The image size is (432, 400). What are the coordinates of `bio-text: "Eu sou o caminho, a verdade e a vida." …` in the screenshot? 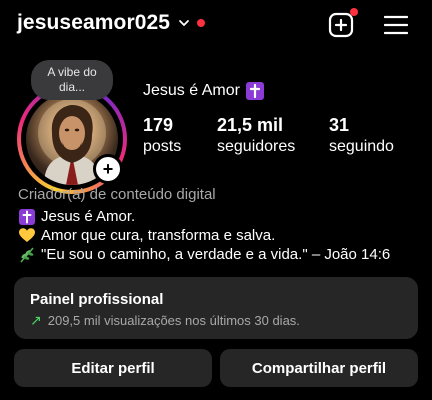 It's located at (216, 254).